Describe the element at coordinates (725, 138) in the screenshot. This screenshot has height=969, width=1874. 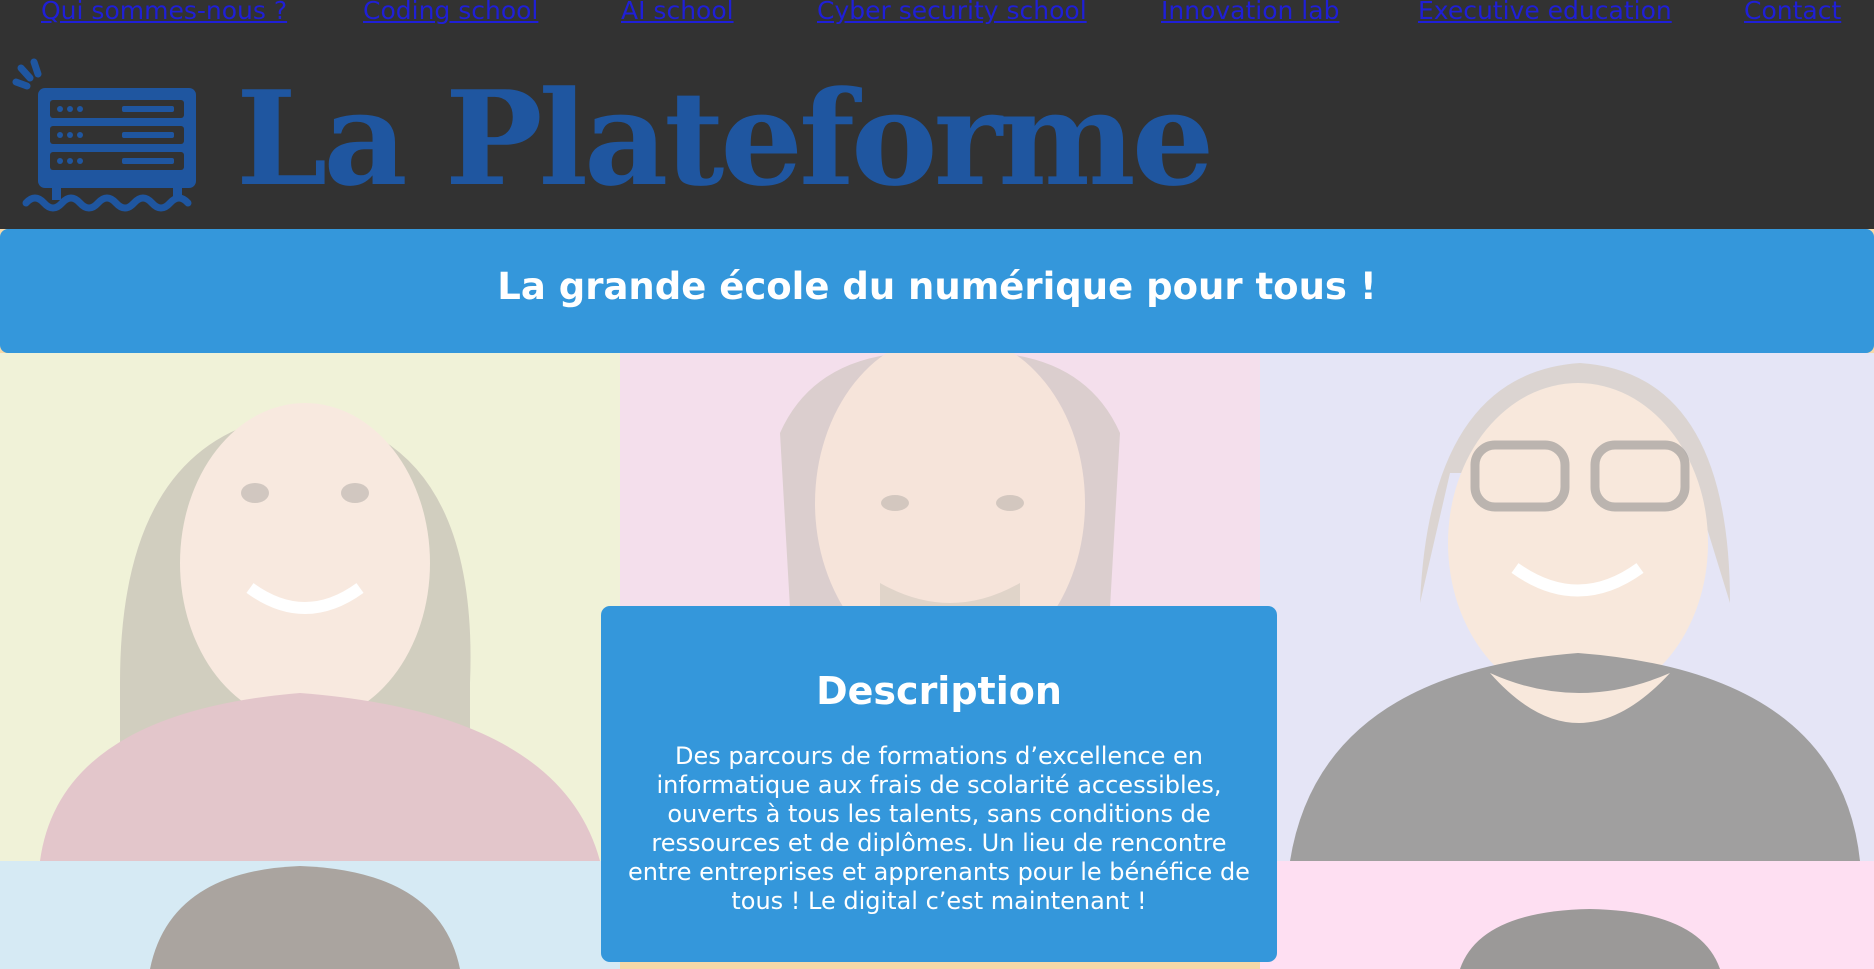
I see `logo-wordmark: La Plateforme` at that location.